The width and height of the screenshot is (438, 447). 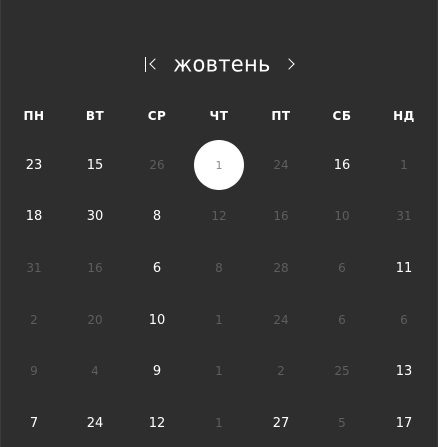 What do you see at coordinates (404, 268) in the screenshot?
I see `day-cell: 11` at bounding box center [404, 268].